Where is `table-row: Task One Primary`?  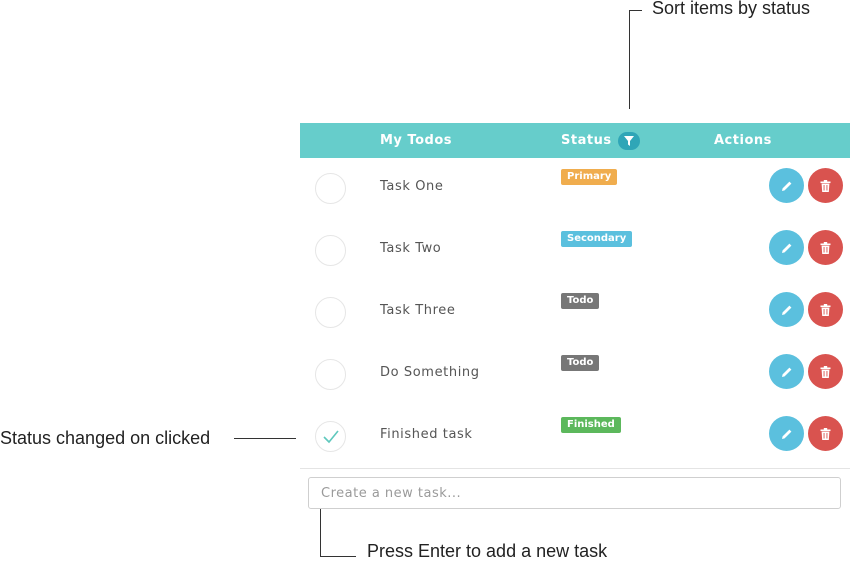 table-row: Task One Primary is located at coordinates (575, 189).